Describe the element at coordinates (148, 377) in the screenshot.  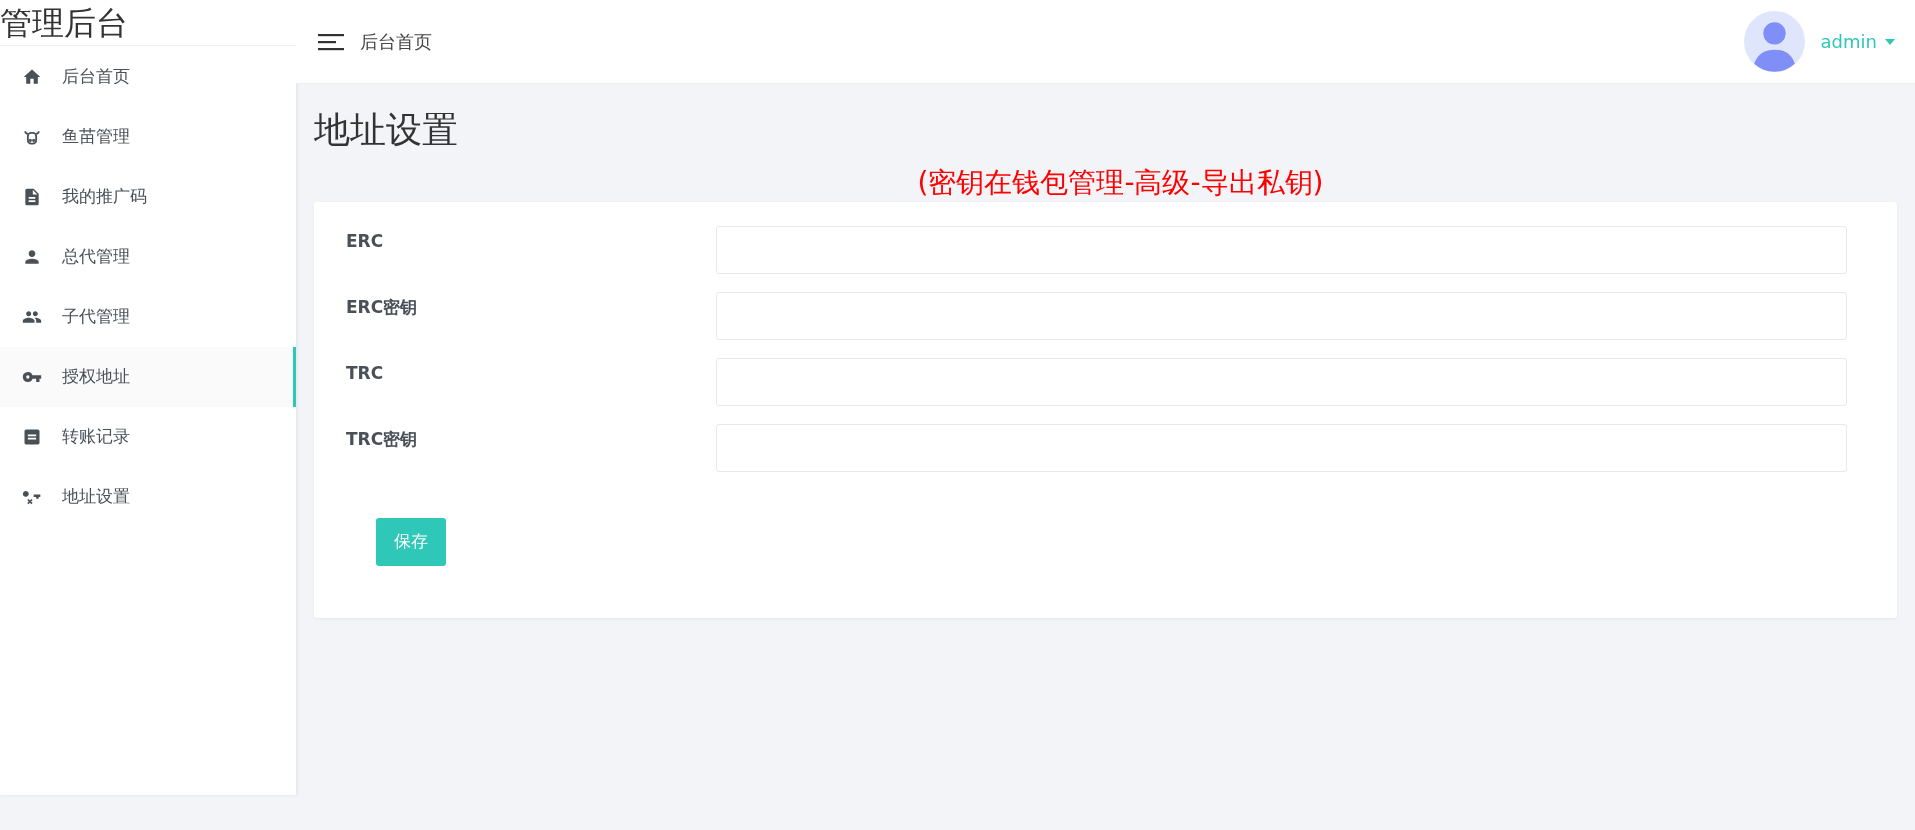
I see `sidebar-item: 授权地址` at that location.